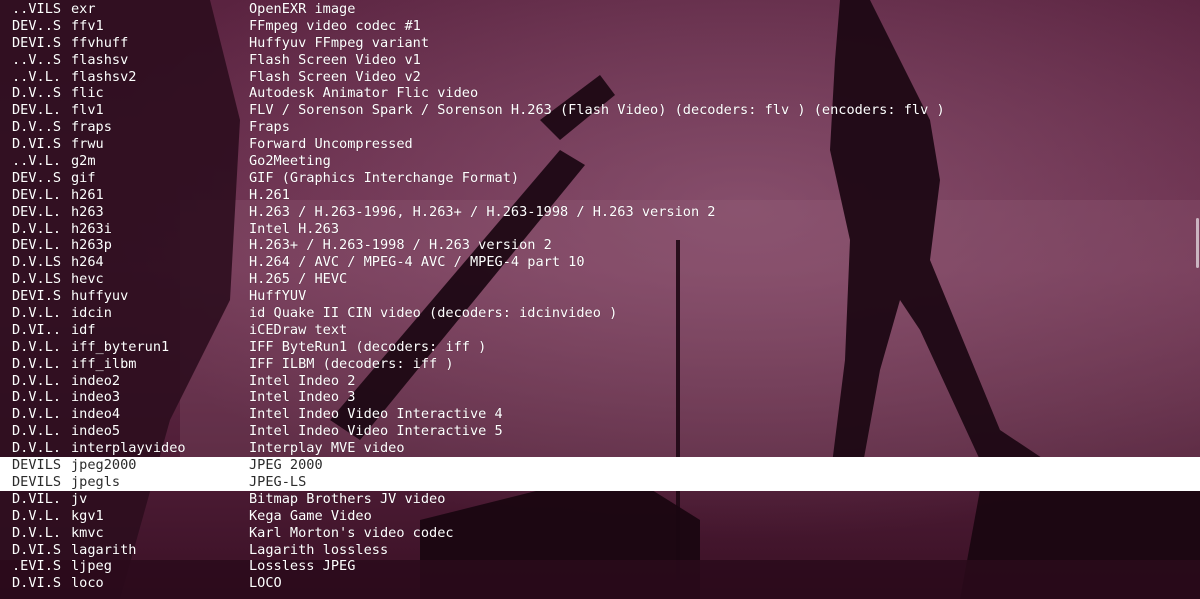  What do you see at coordinates (319, 549) in the screenshot?
I see `codec-description: Lagarith lossless` at bounding box center [319, 549].